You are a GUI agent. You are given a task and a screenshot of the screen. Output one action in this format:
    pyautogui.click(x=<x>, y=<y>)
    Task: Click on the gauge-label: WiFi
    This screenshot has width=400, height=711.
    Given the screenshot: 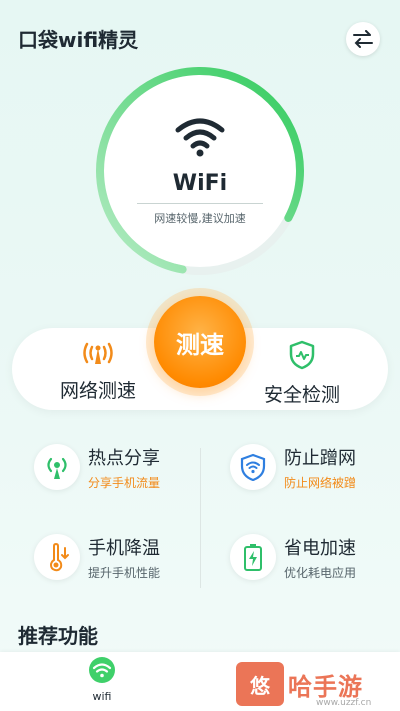 What is the action you would take?
    pyautogui.click(x=200, y=183)
    